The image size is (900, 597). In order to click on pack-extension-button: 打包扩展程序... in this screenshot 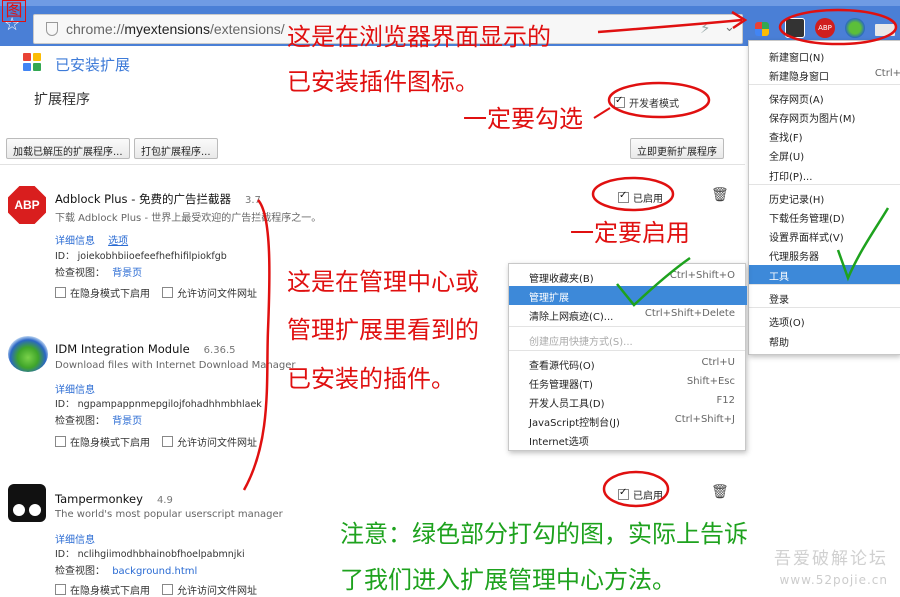, I will do `click(176, 148)`.